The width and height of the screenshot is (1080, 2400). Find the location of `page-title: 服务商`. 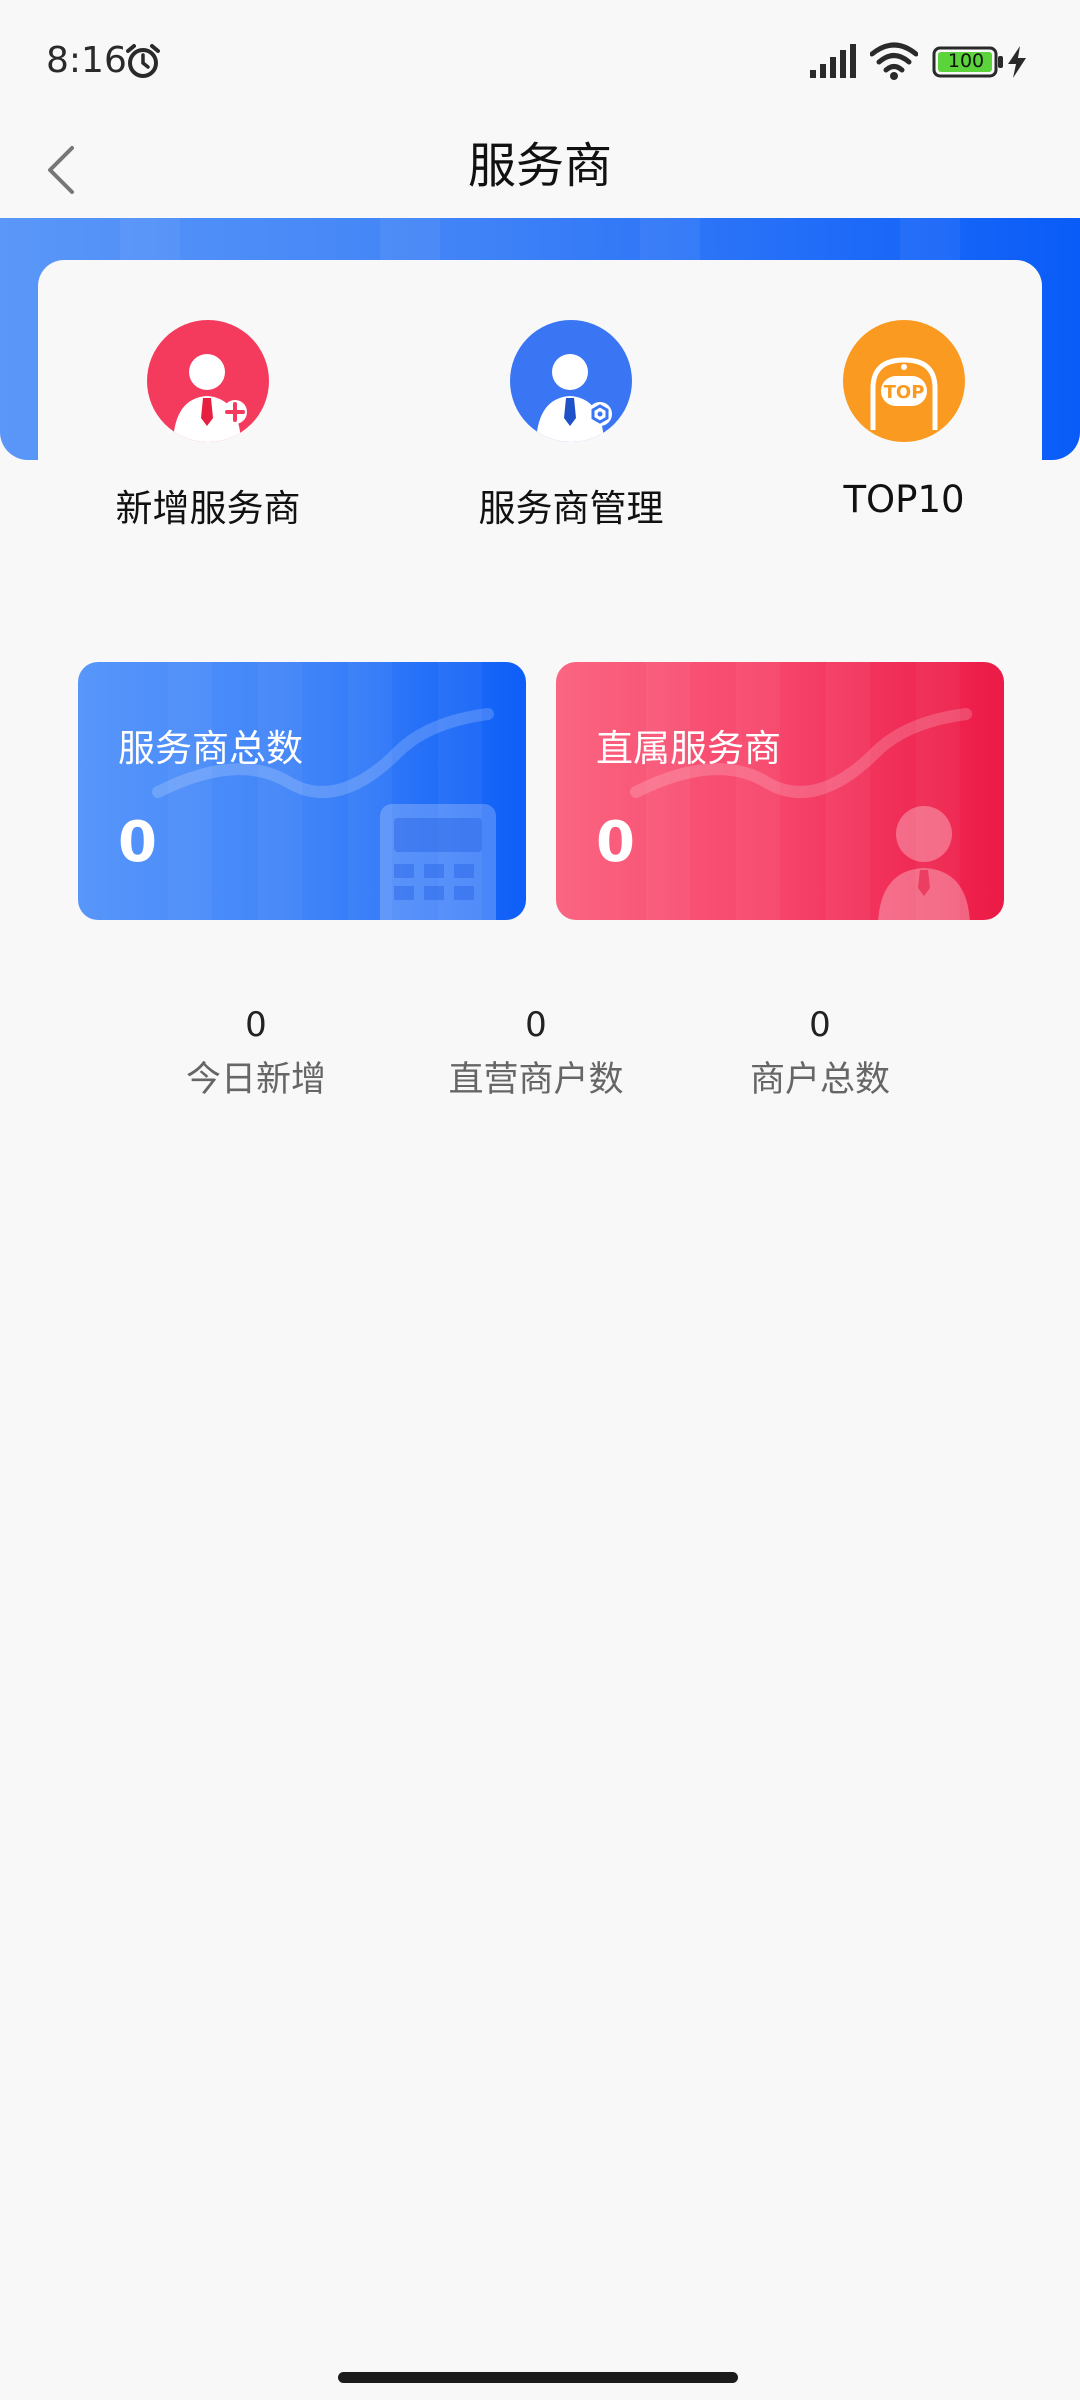

page-title: 服务商 is located at coordinates (539, 166).